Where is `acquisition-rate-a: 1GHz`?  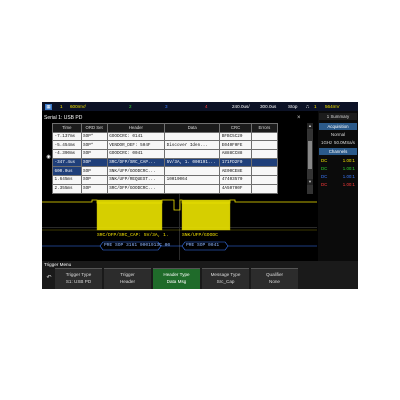 acquisition-rate-a: 1GHz is located at coordinates (327, 142).